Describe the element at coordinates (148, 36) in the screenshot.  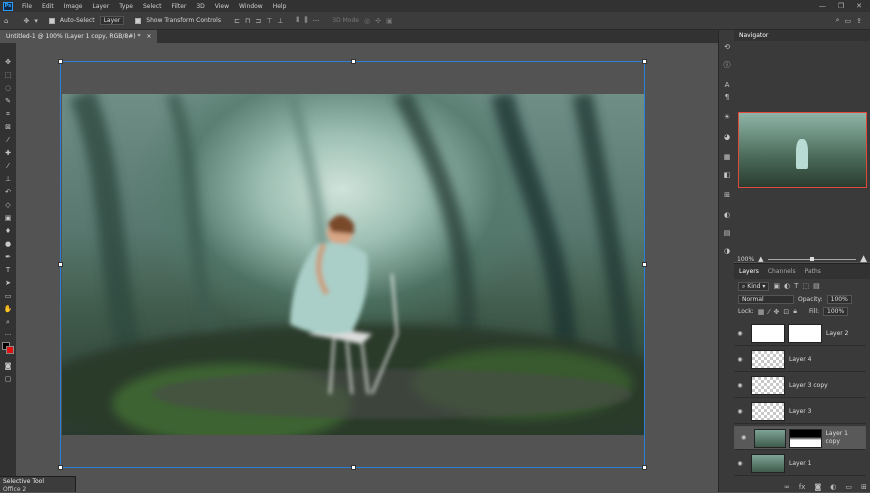
I see `tab-close-icon: ×` at that location.